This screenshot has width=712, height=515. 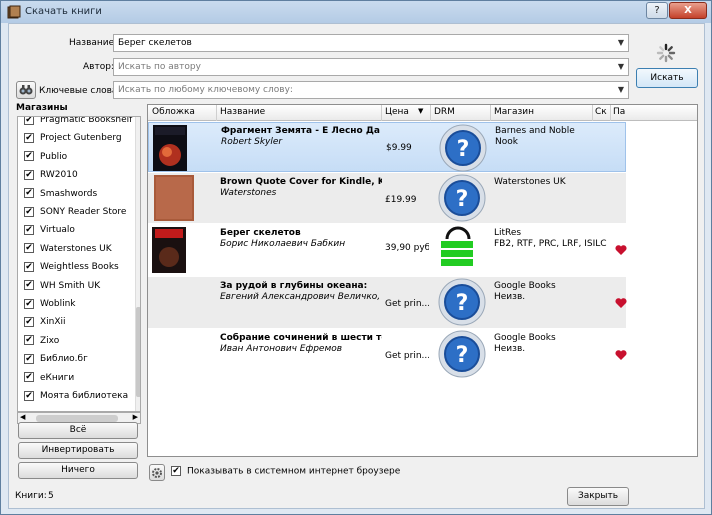 I want to click on help-button: ?, so click(x=657, y=10).